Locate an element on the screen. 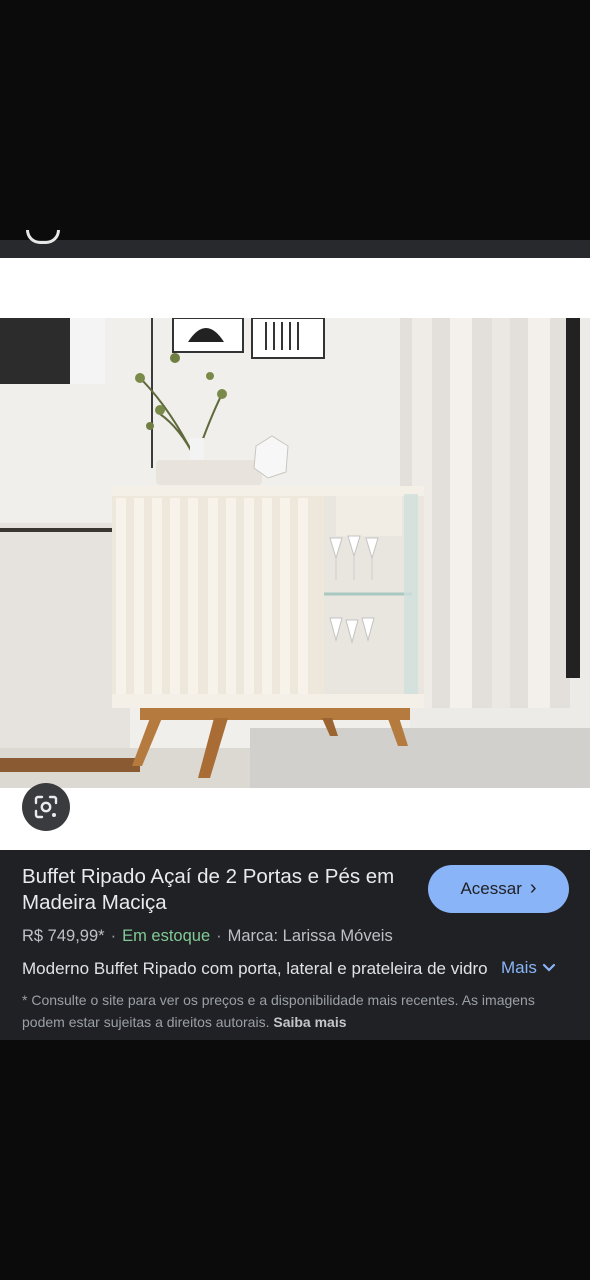 This screenshot has height=1280, width=590. stock-status: Em estoque is located at coordinates (166, 936).